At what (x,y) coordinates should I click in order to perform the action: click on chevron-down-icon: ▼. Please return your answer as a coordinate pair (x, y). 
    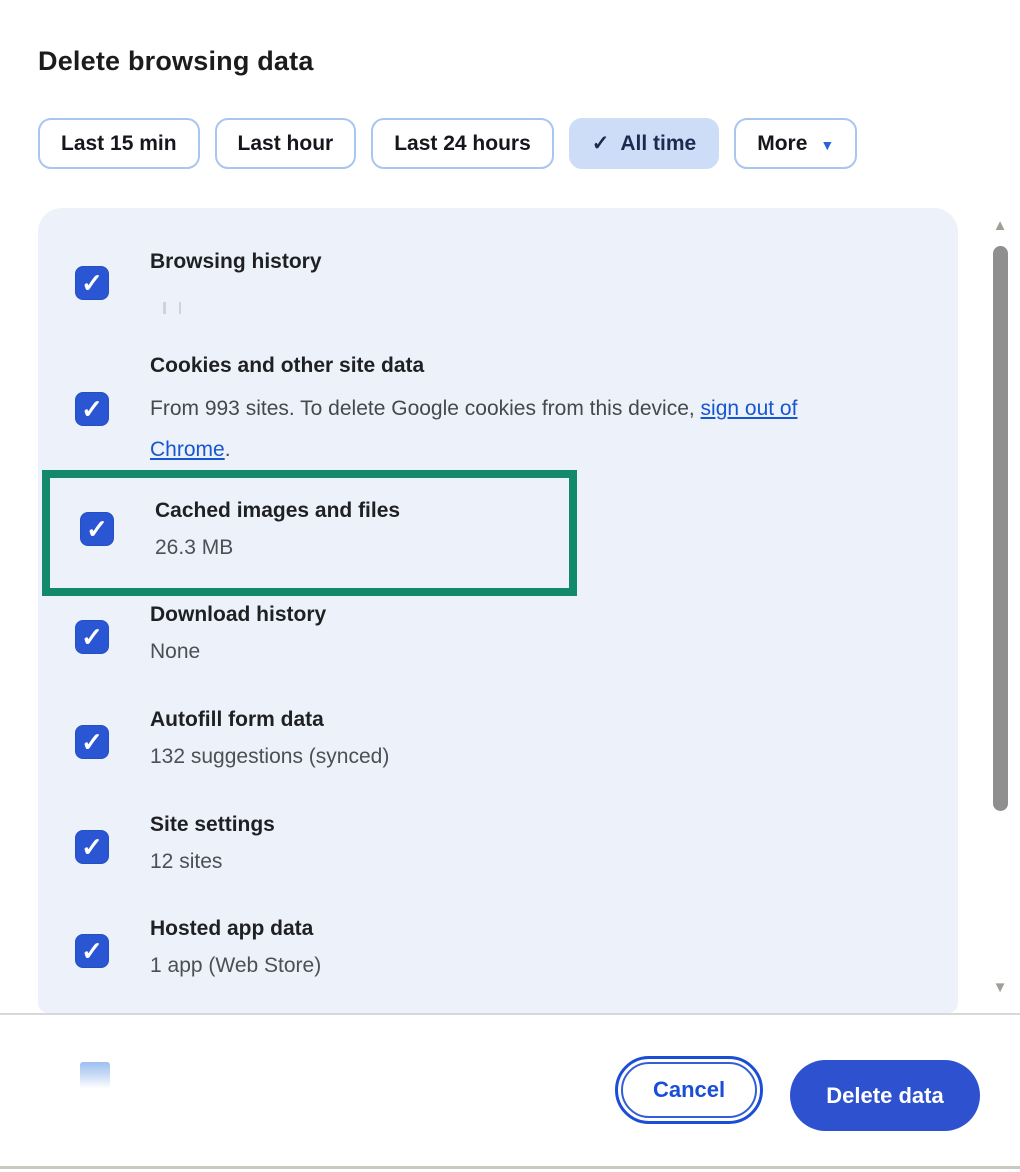
    Looking at the image, I should click on (827, 144).